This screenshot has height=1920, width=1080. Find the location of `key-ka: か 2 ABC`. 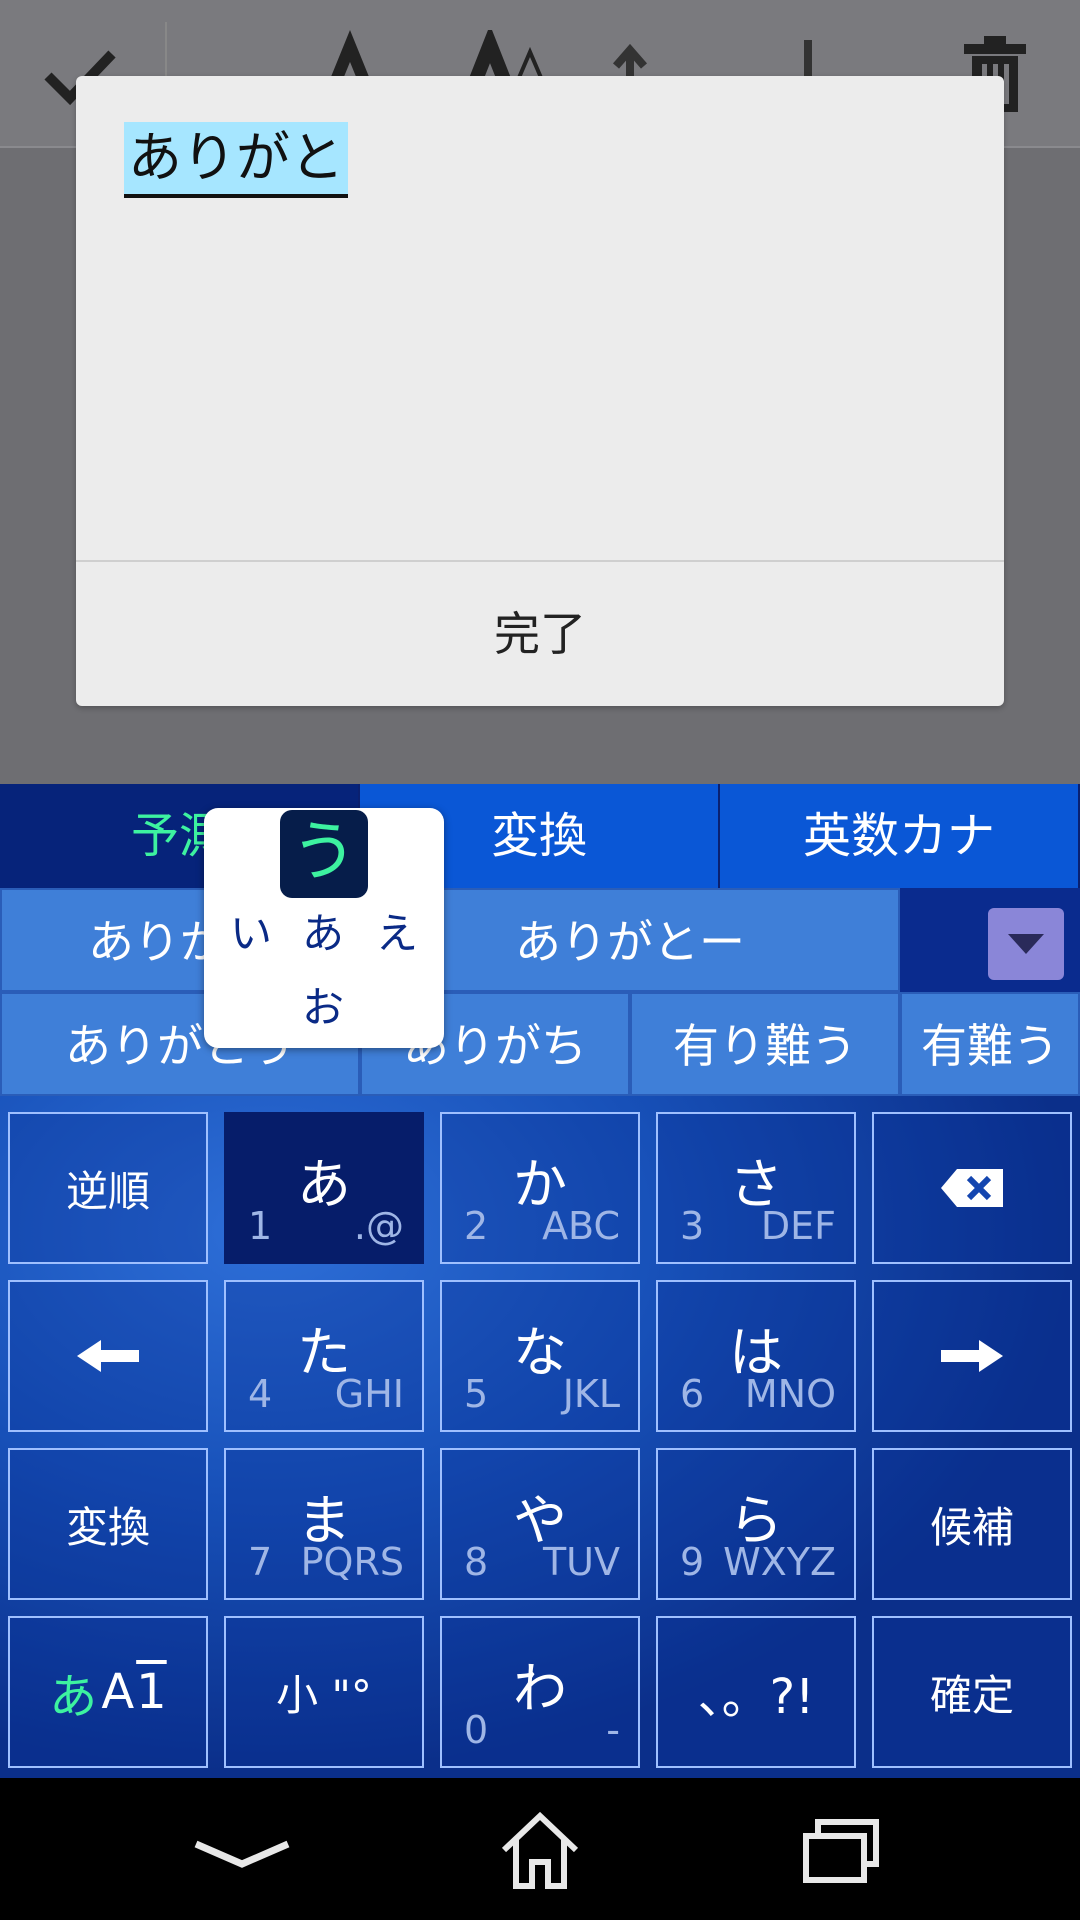

key-ka: か 2 ABC is located at coordinates (540, 1188).